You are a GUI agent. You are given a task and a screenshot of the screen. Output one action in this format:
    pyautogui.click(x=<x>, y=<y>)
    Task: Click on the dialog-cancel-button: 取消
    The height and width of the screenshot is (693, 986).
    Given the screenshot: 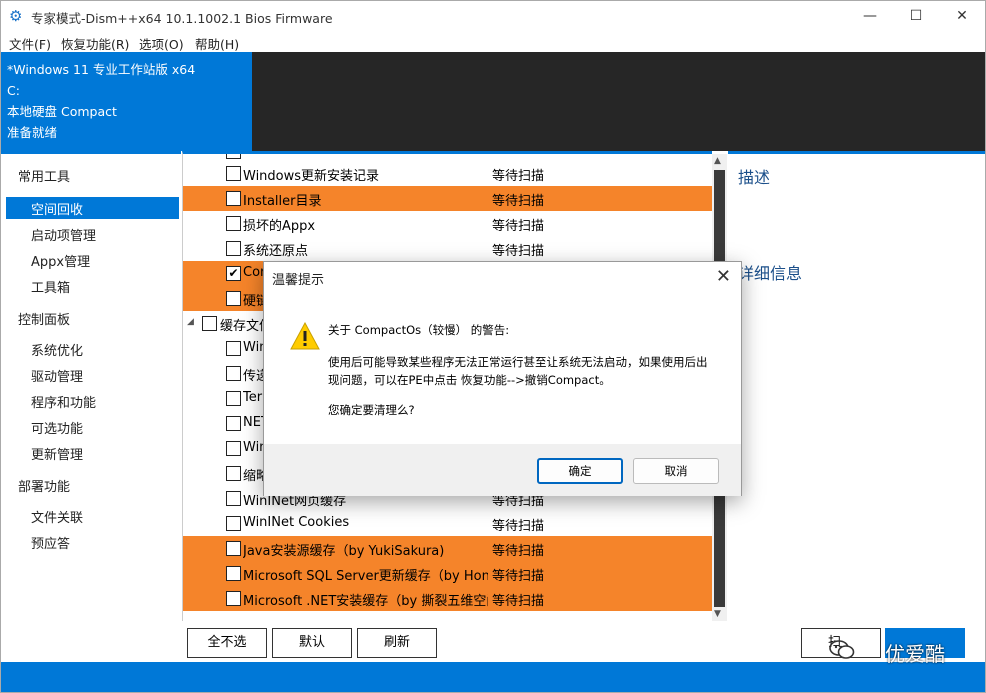 What is the action you would take?
    pyautogui.click(x=676, y=471)
    